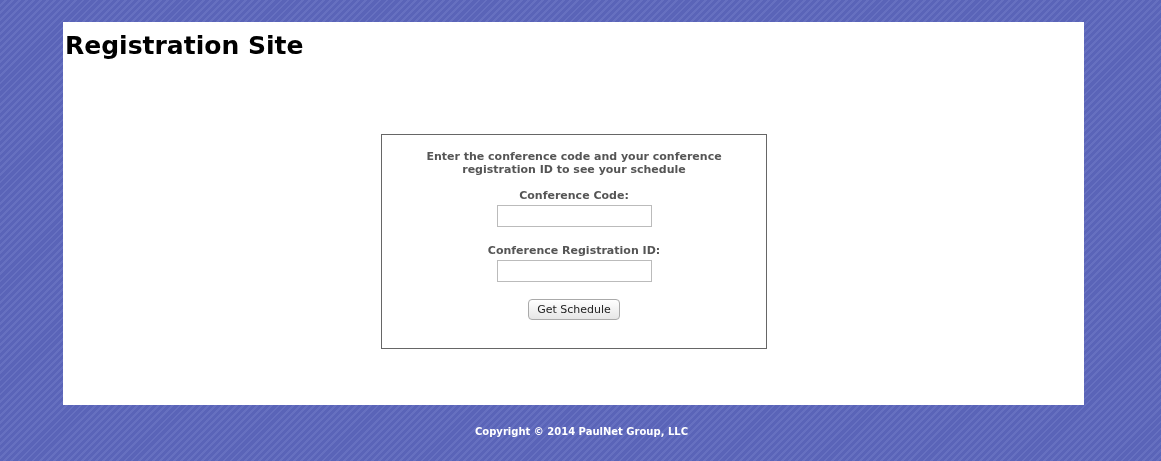 The width and height of the screenshot is (1161, 461). Describe the element at coordinates (574, 163) in the screenshot. I see `instructions-text: Enter the conference code and your conference registration ID to see your schedule` at that location.